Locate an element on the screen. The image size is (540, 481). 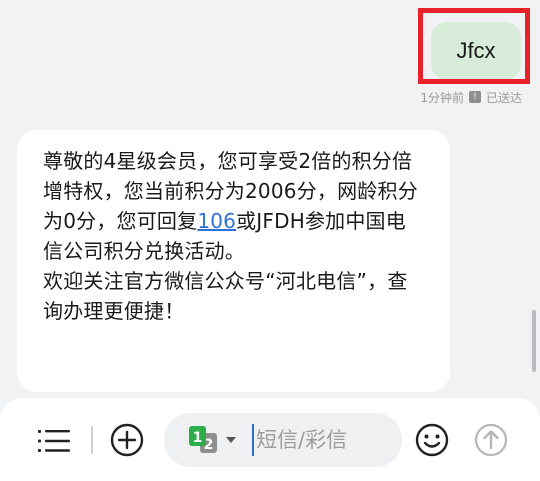
text-caret is located at coordinates (253, 440).